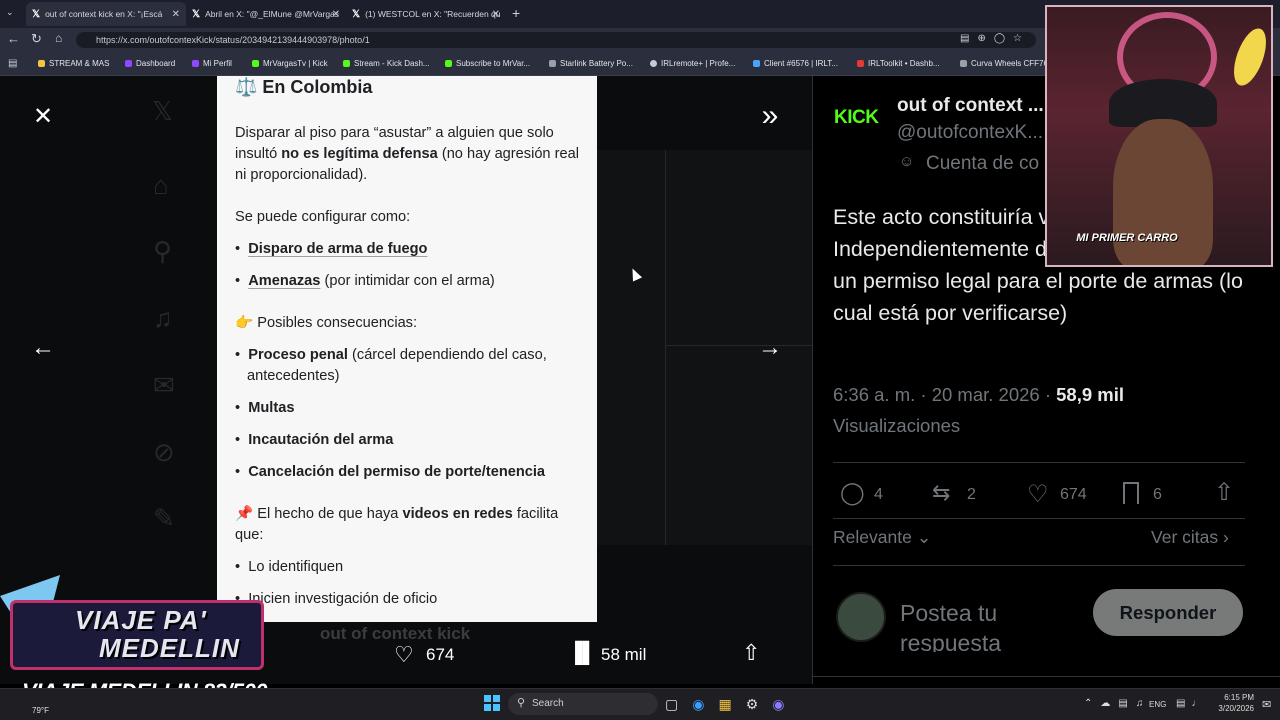 Image resolution: width=1280 pixels, height=720 pixels. I want to click on view-quotes-link: Ver citas ›, so click(1190, 537).